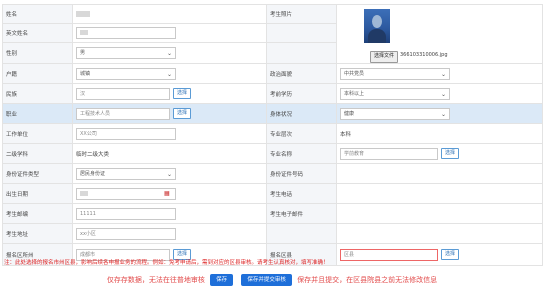  Describe the element at coordinates (346, 134) in the screenshot. I see `major-length-value: 本科` at that location.